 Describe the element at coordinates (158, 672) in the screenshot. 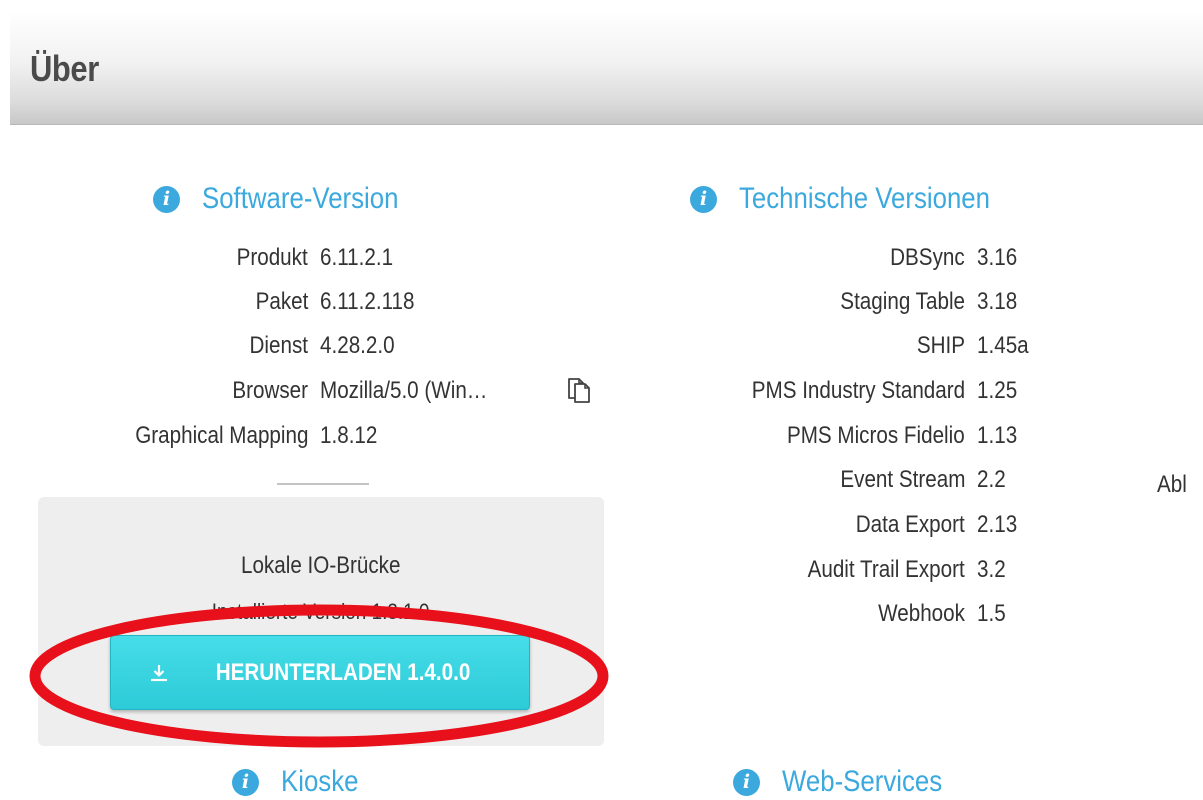

I see `download-icon` at that location.